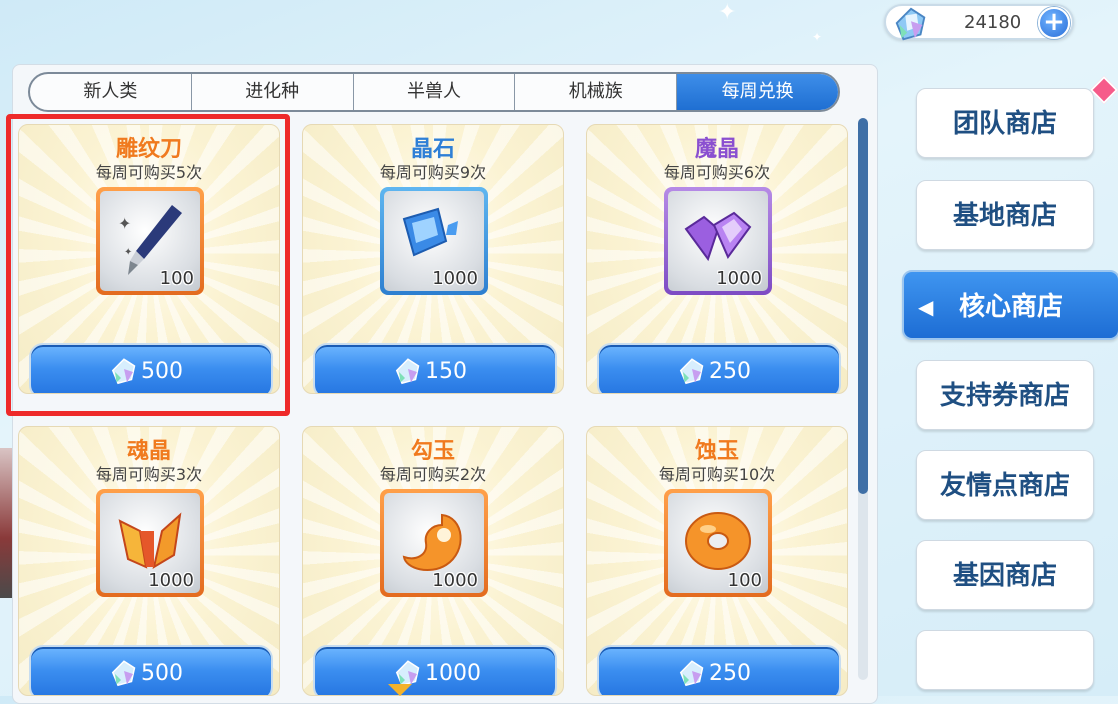 The image size is (1118, 704). I want to click on tab-evolved: 进化种, so click(273, 92).